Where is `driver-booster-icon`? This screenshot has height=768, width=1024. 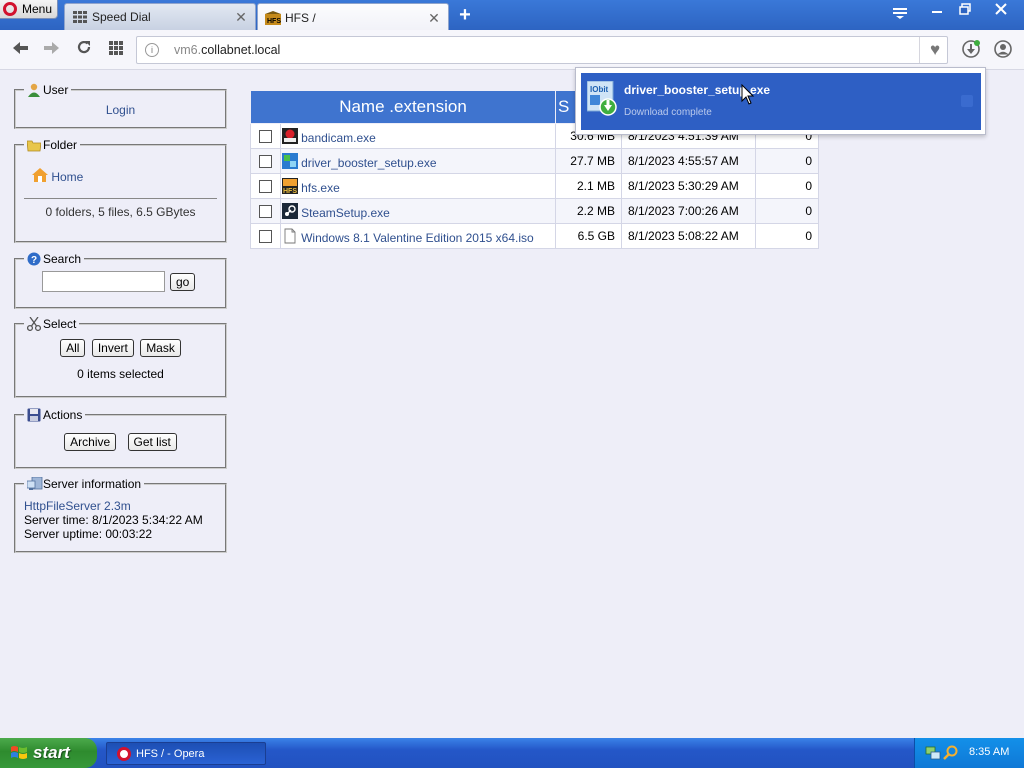 driver-booster-icon is located at coordinates (290, 160).